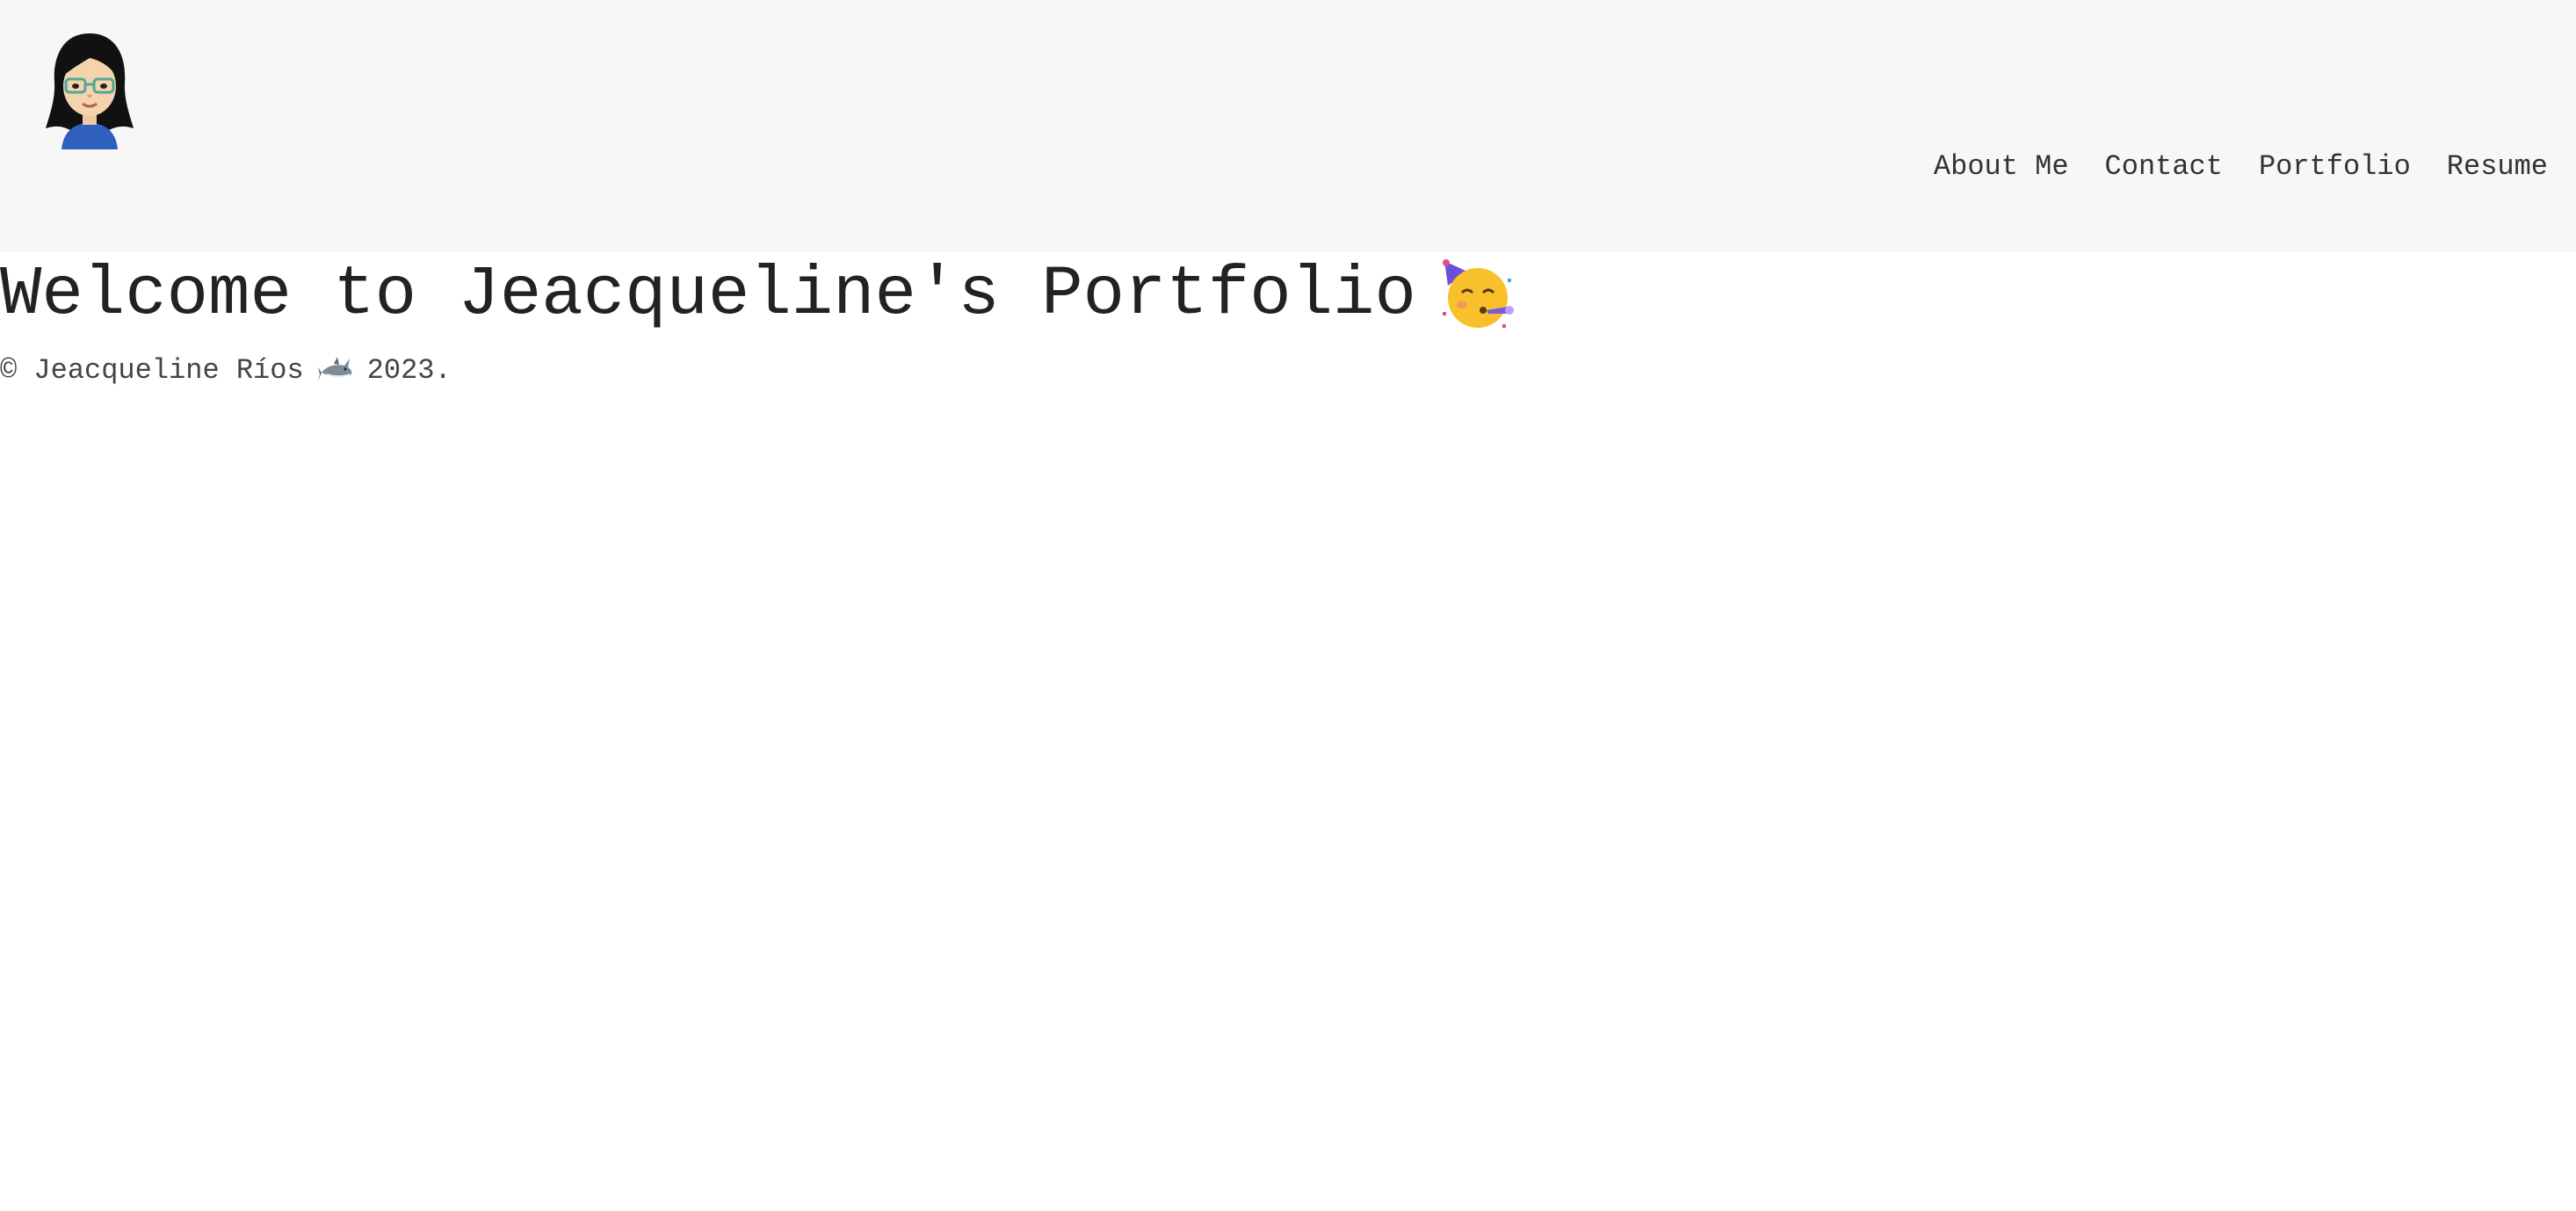  What do you see at coordinates (2497, 167) in the screenshot?
I see `nav-resume: Resume` at bounding box center [2497, 167].